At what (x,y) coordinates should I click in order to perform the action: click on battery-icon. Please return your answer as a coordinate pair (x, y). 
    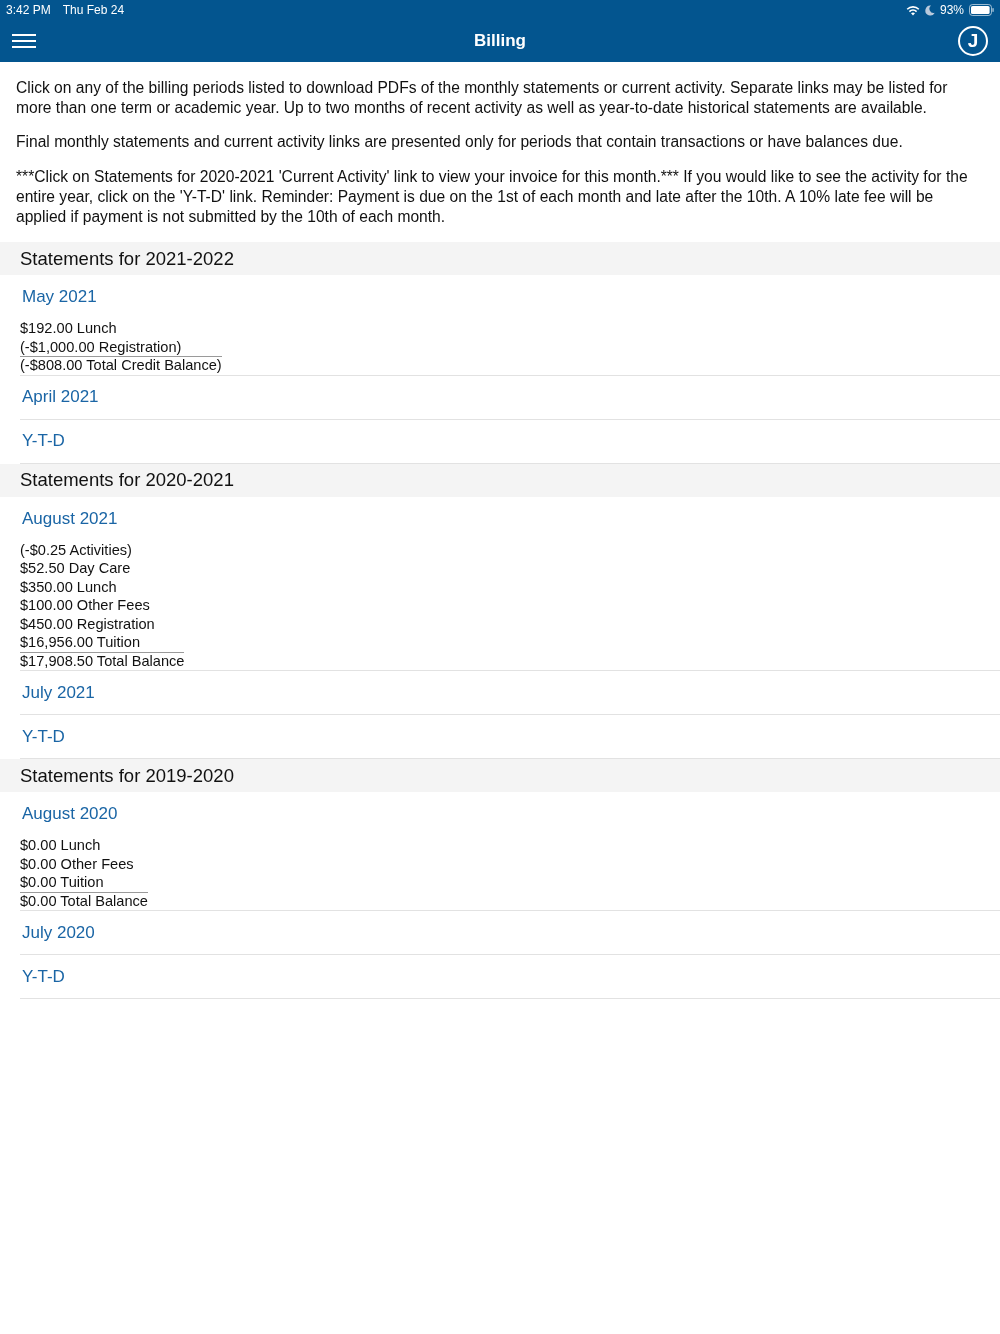
    Looking at the image, I should click on (981, 10).